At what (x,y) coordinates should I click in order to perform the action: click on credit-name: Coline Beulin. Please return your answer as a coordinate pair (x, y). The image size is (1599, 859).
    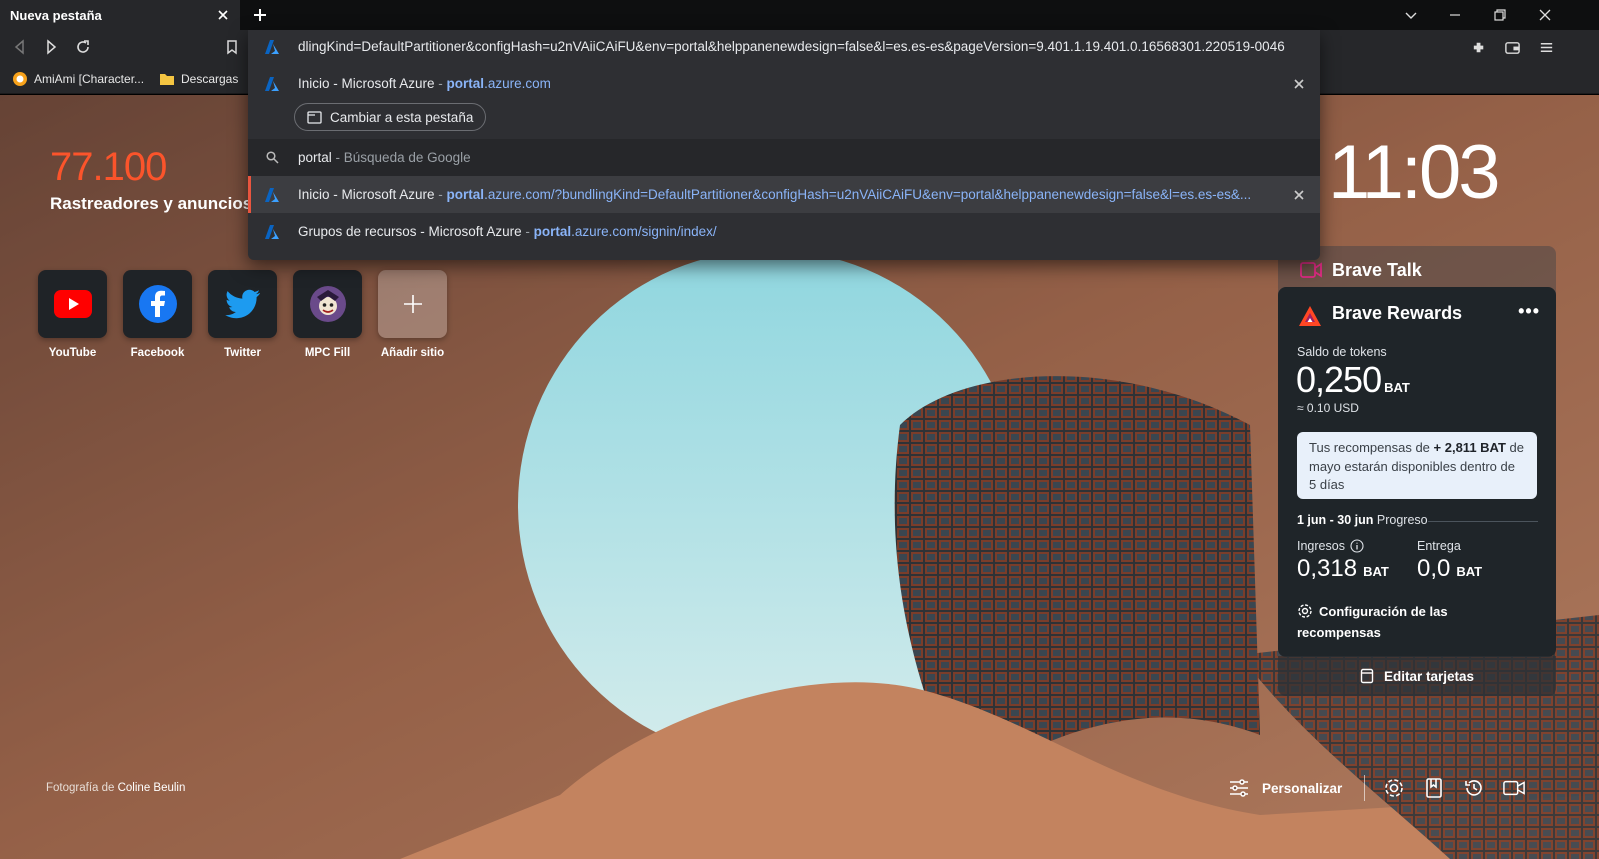
    Looking at the image, I should click on (152, 788).